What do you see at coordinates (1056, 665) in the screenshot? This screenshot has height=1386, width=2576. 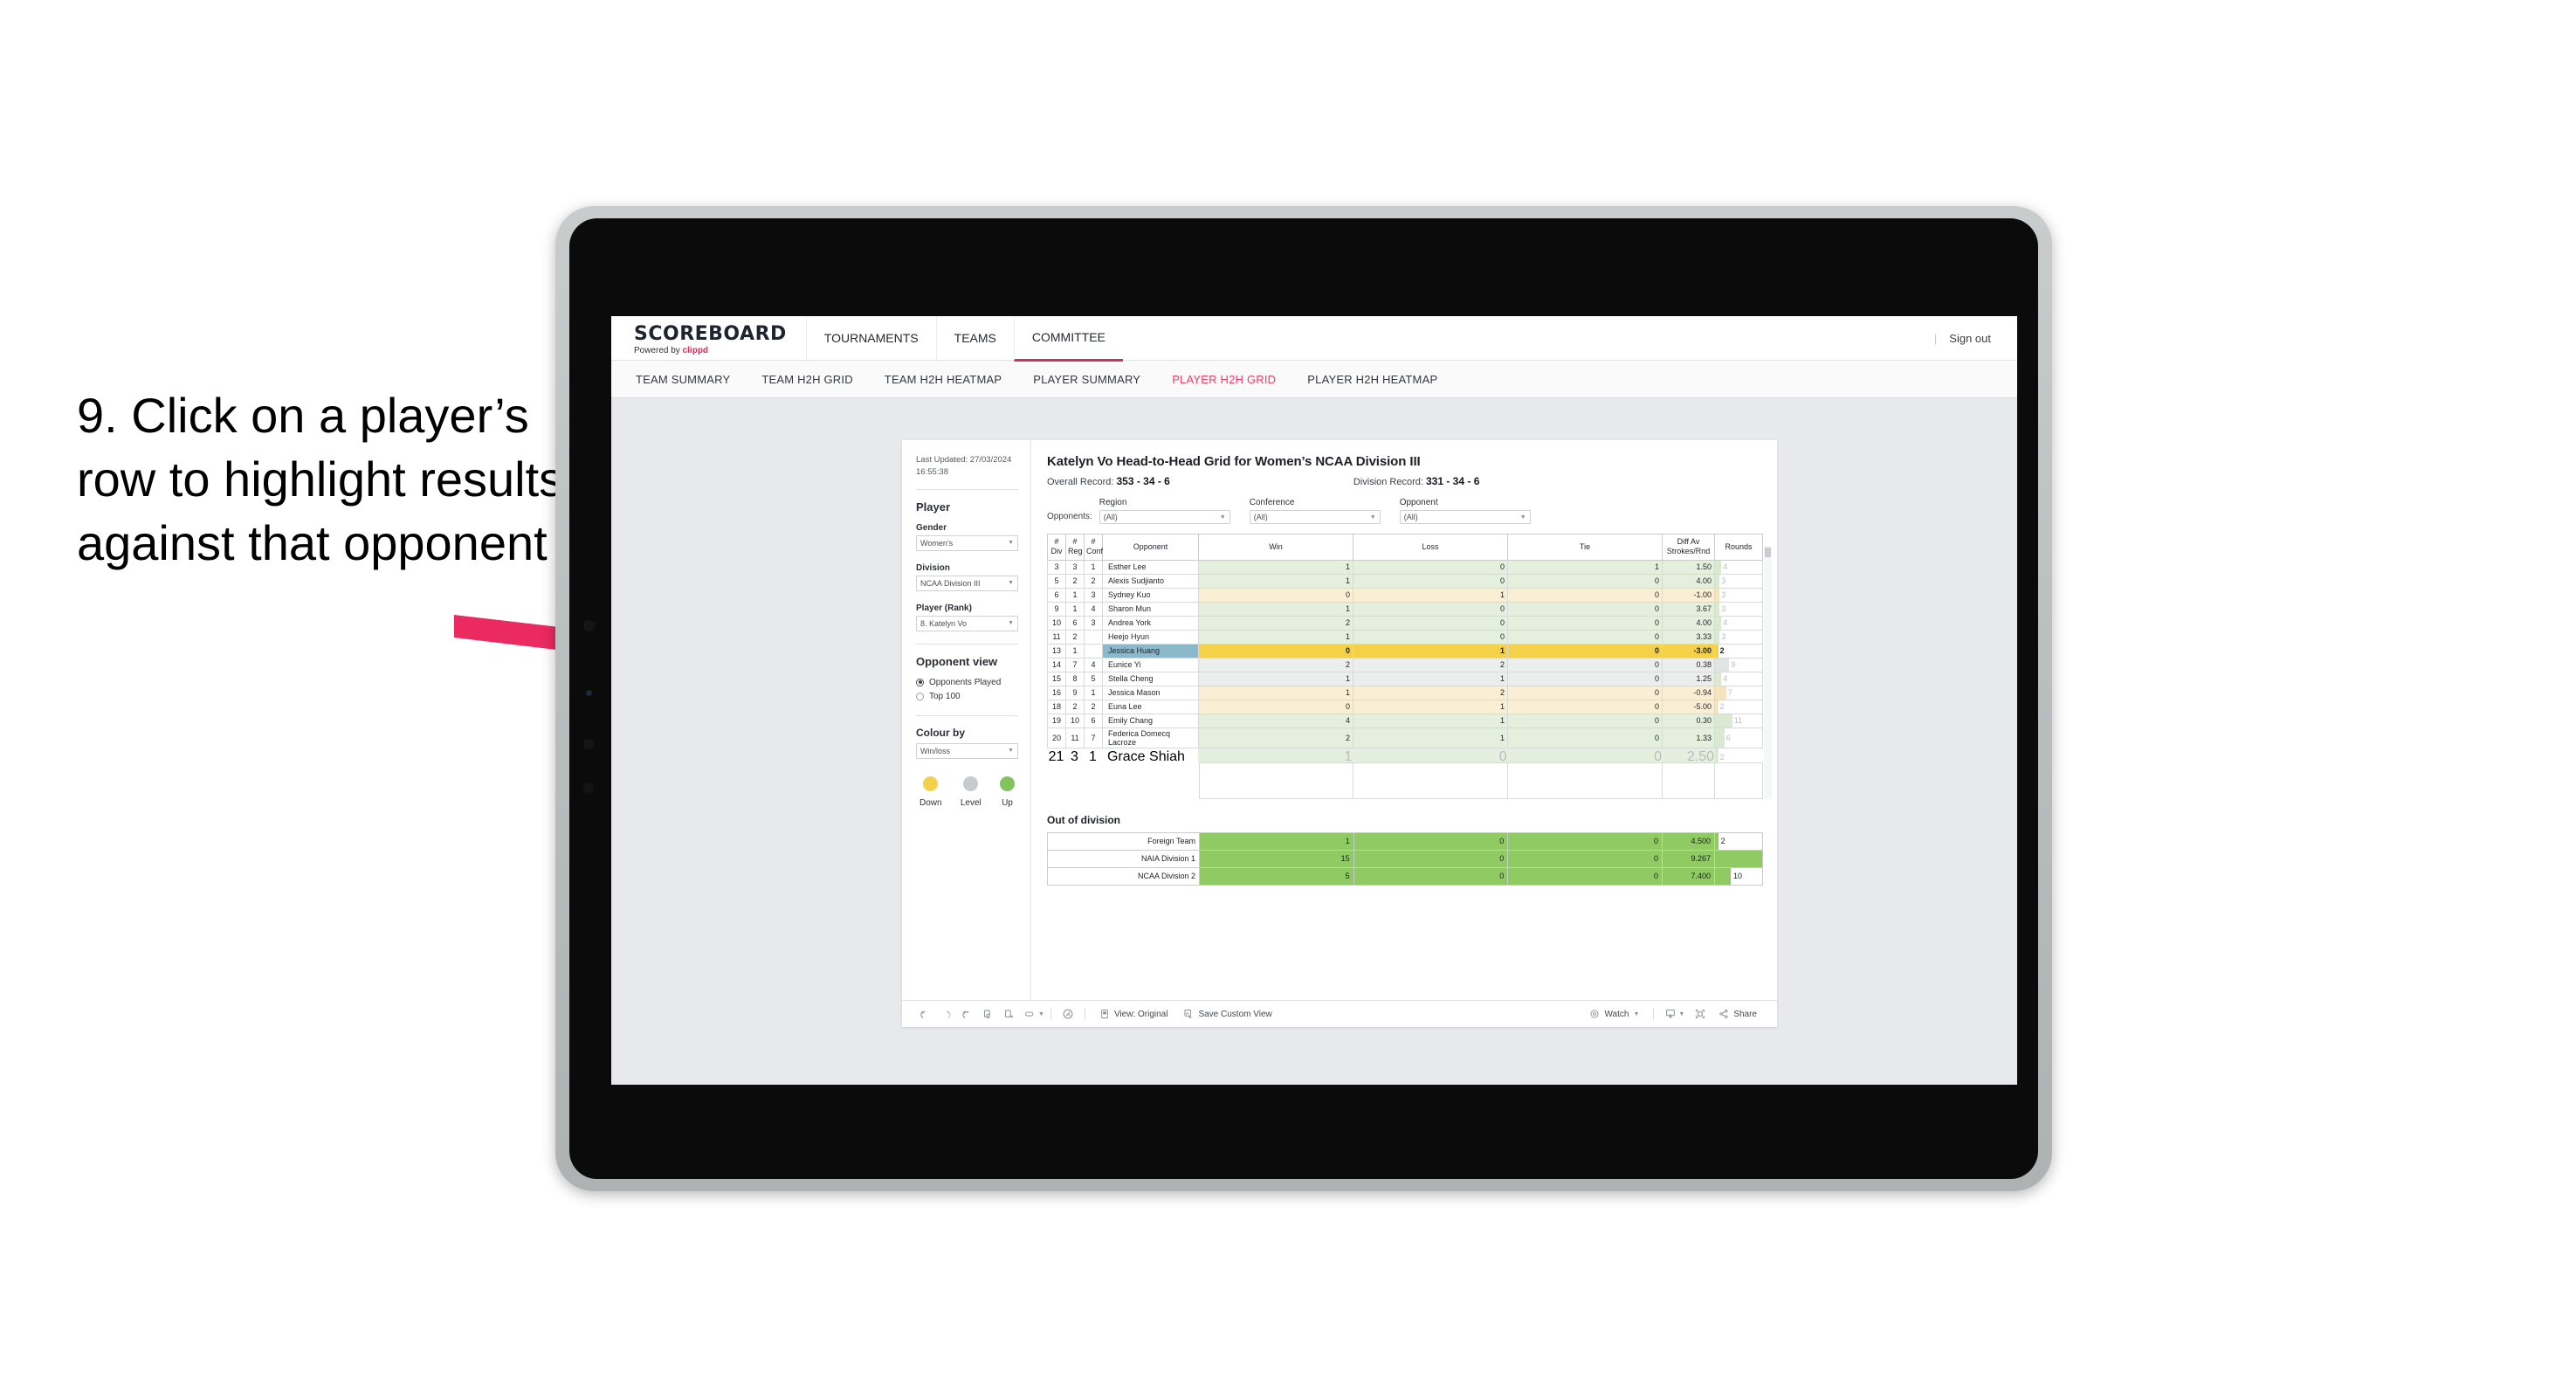 I see `col-div: 14` at bounding box center [1056, 665].